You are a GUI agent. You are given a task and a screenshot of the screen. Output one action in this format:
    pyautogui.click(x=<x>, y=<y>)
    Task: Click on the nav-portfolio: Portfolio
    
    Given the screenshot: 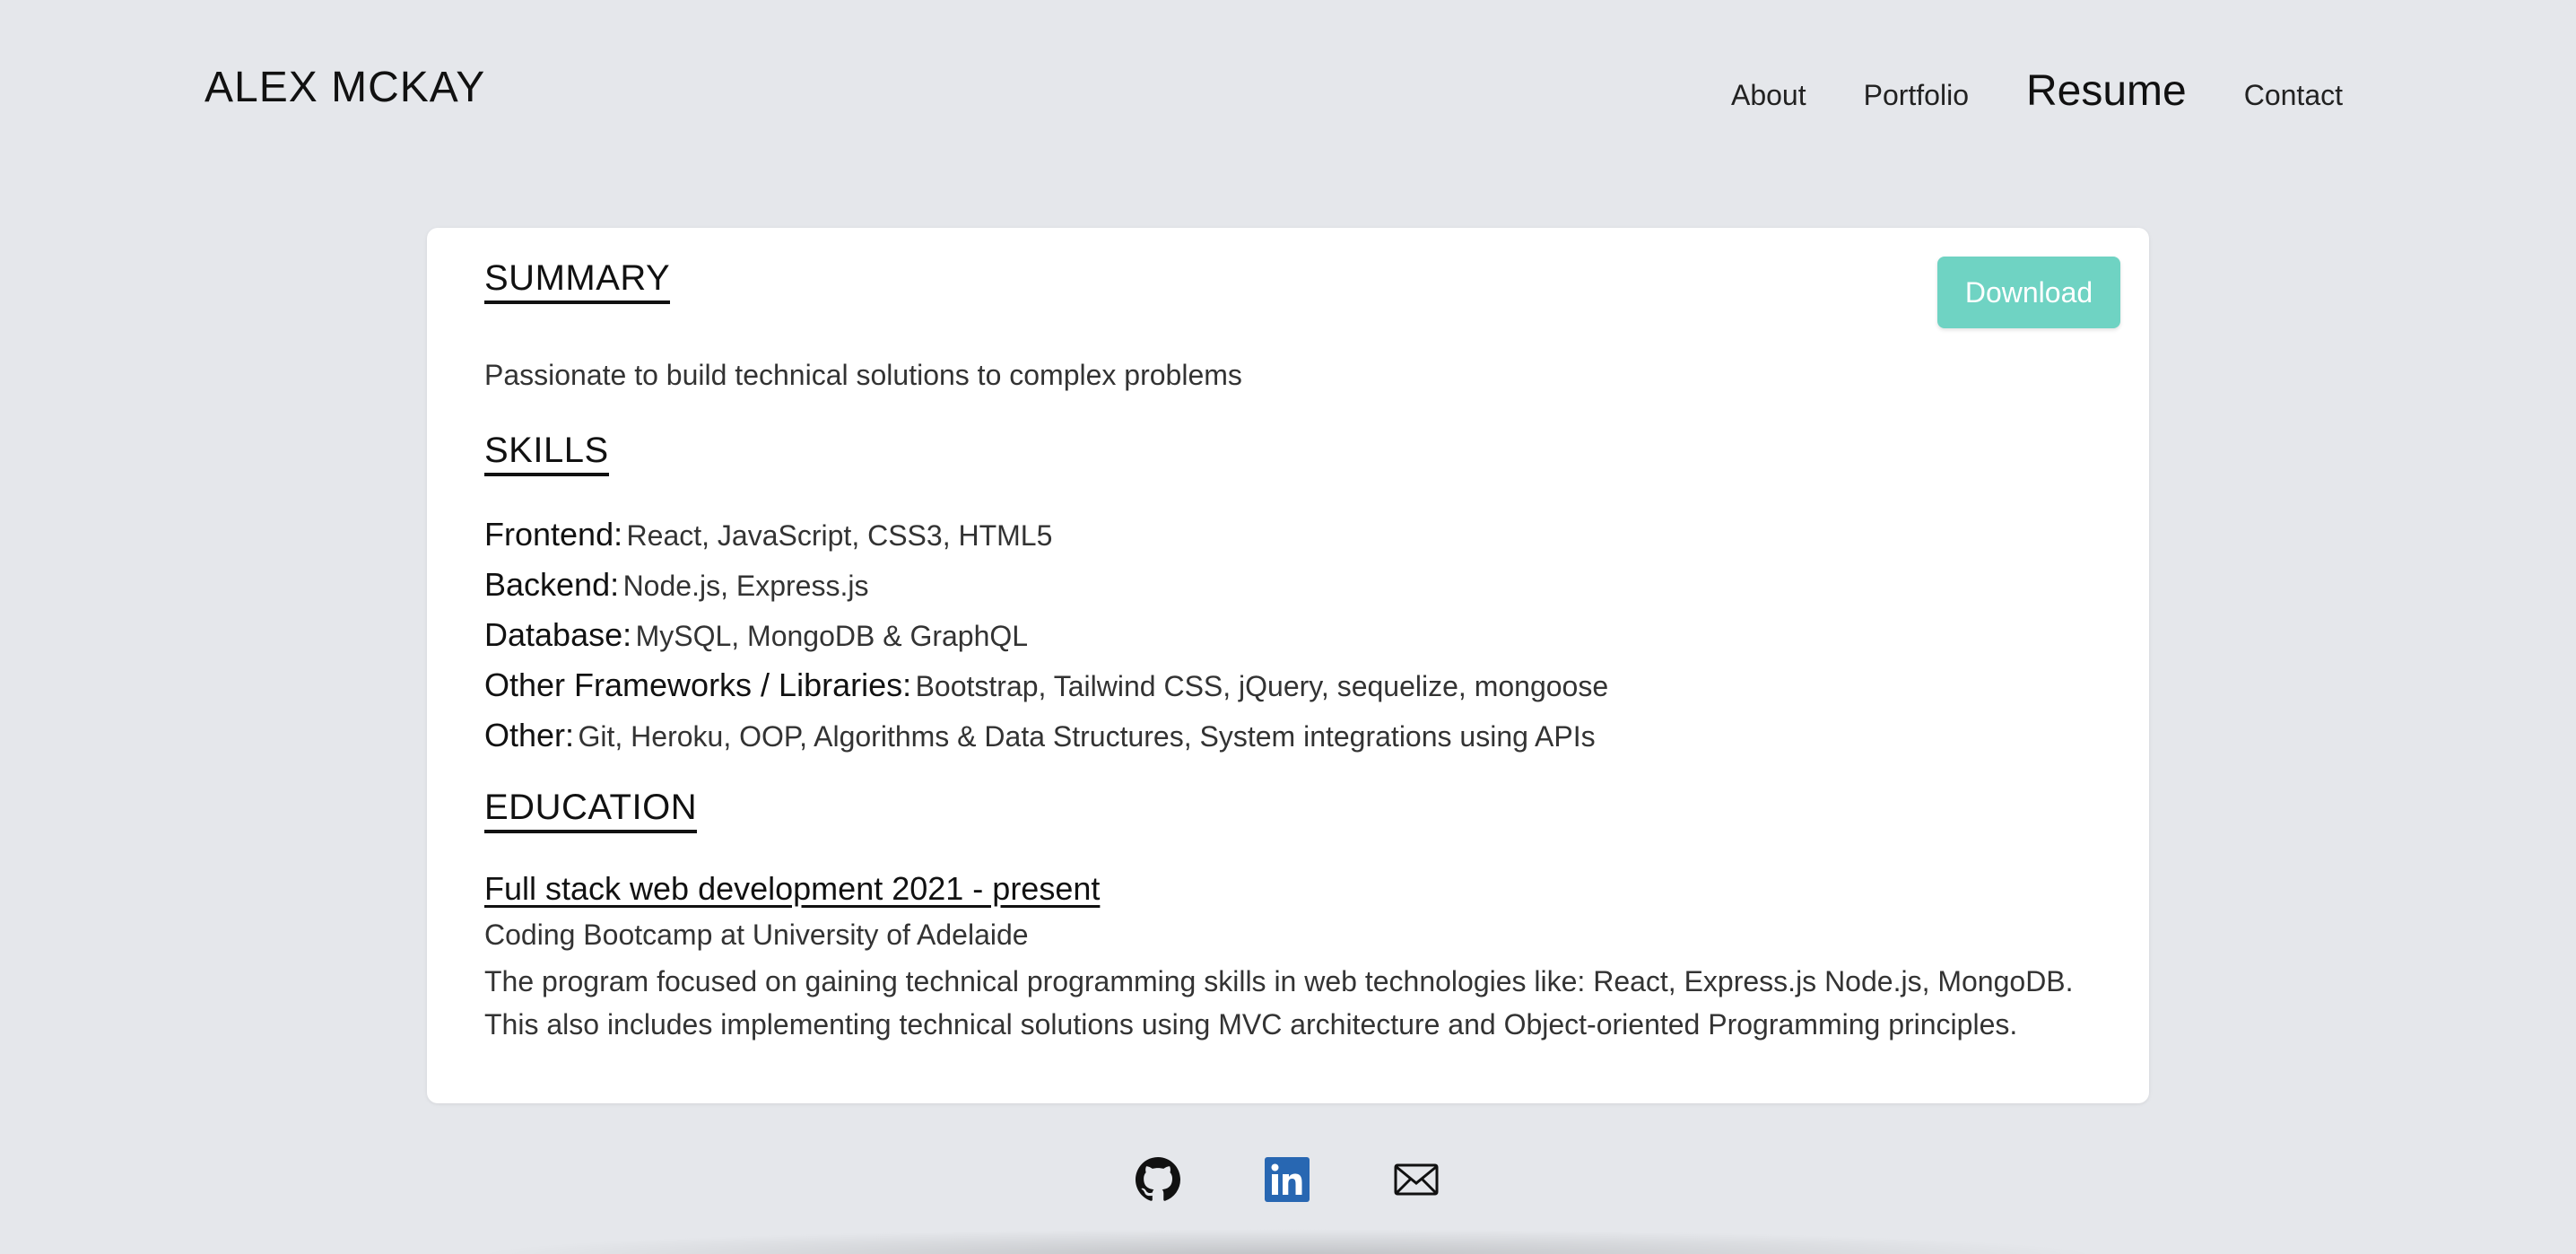 What is the action you would take?
    pyautogui.click(x=1916, y=95)
    